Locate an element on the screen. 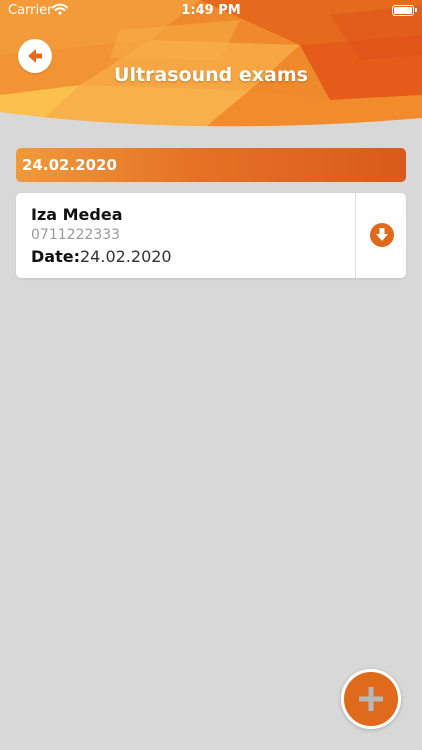 The width and height of the screenshot is (422, 750). patient-name: Iza Medea is located at coordinates (77, 214).